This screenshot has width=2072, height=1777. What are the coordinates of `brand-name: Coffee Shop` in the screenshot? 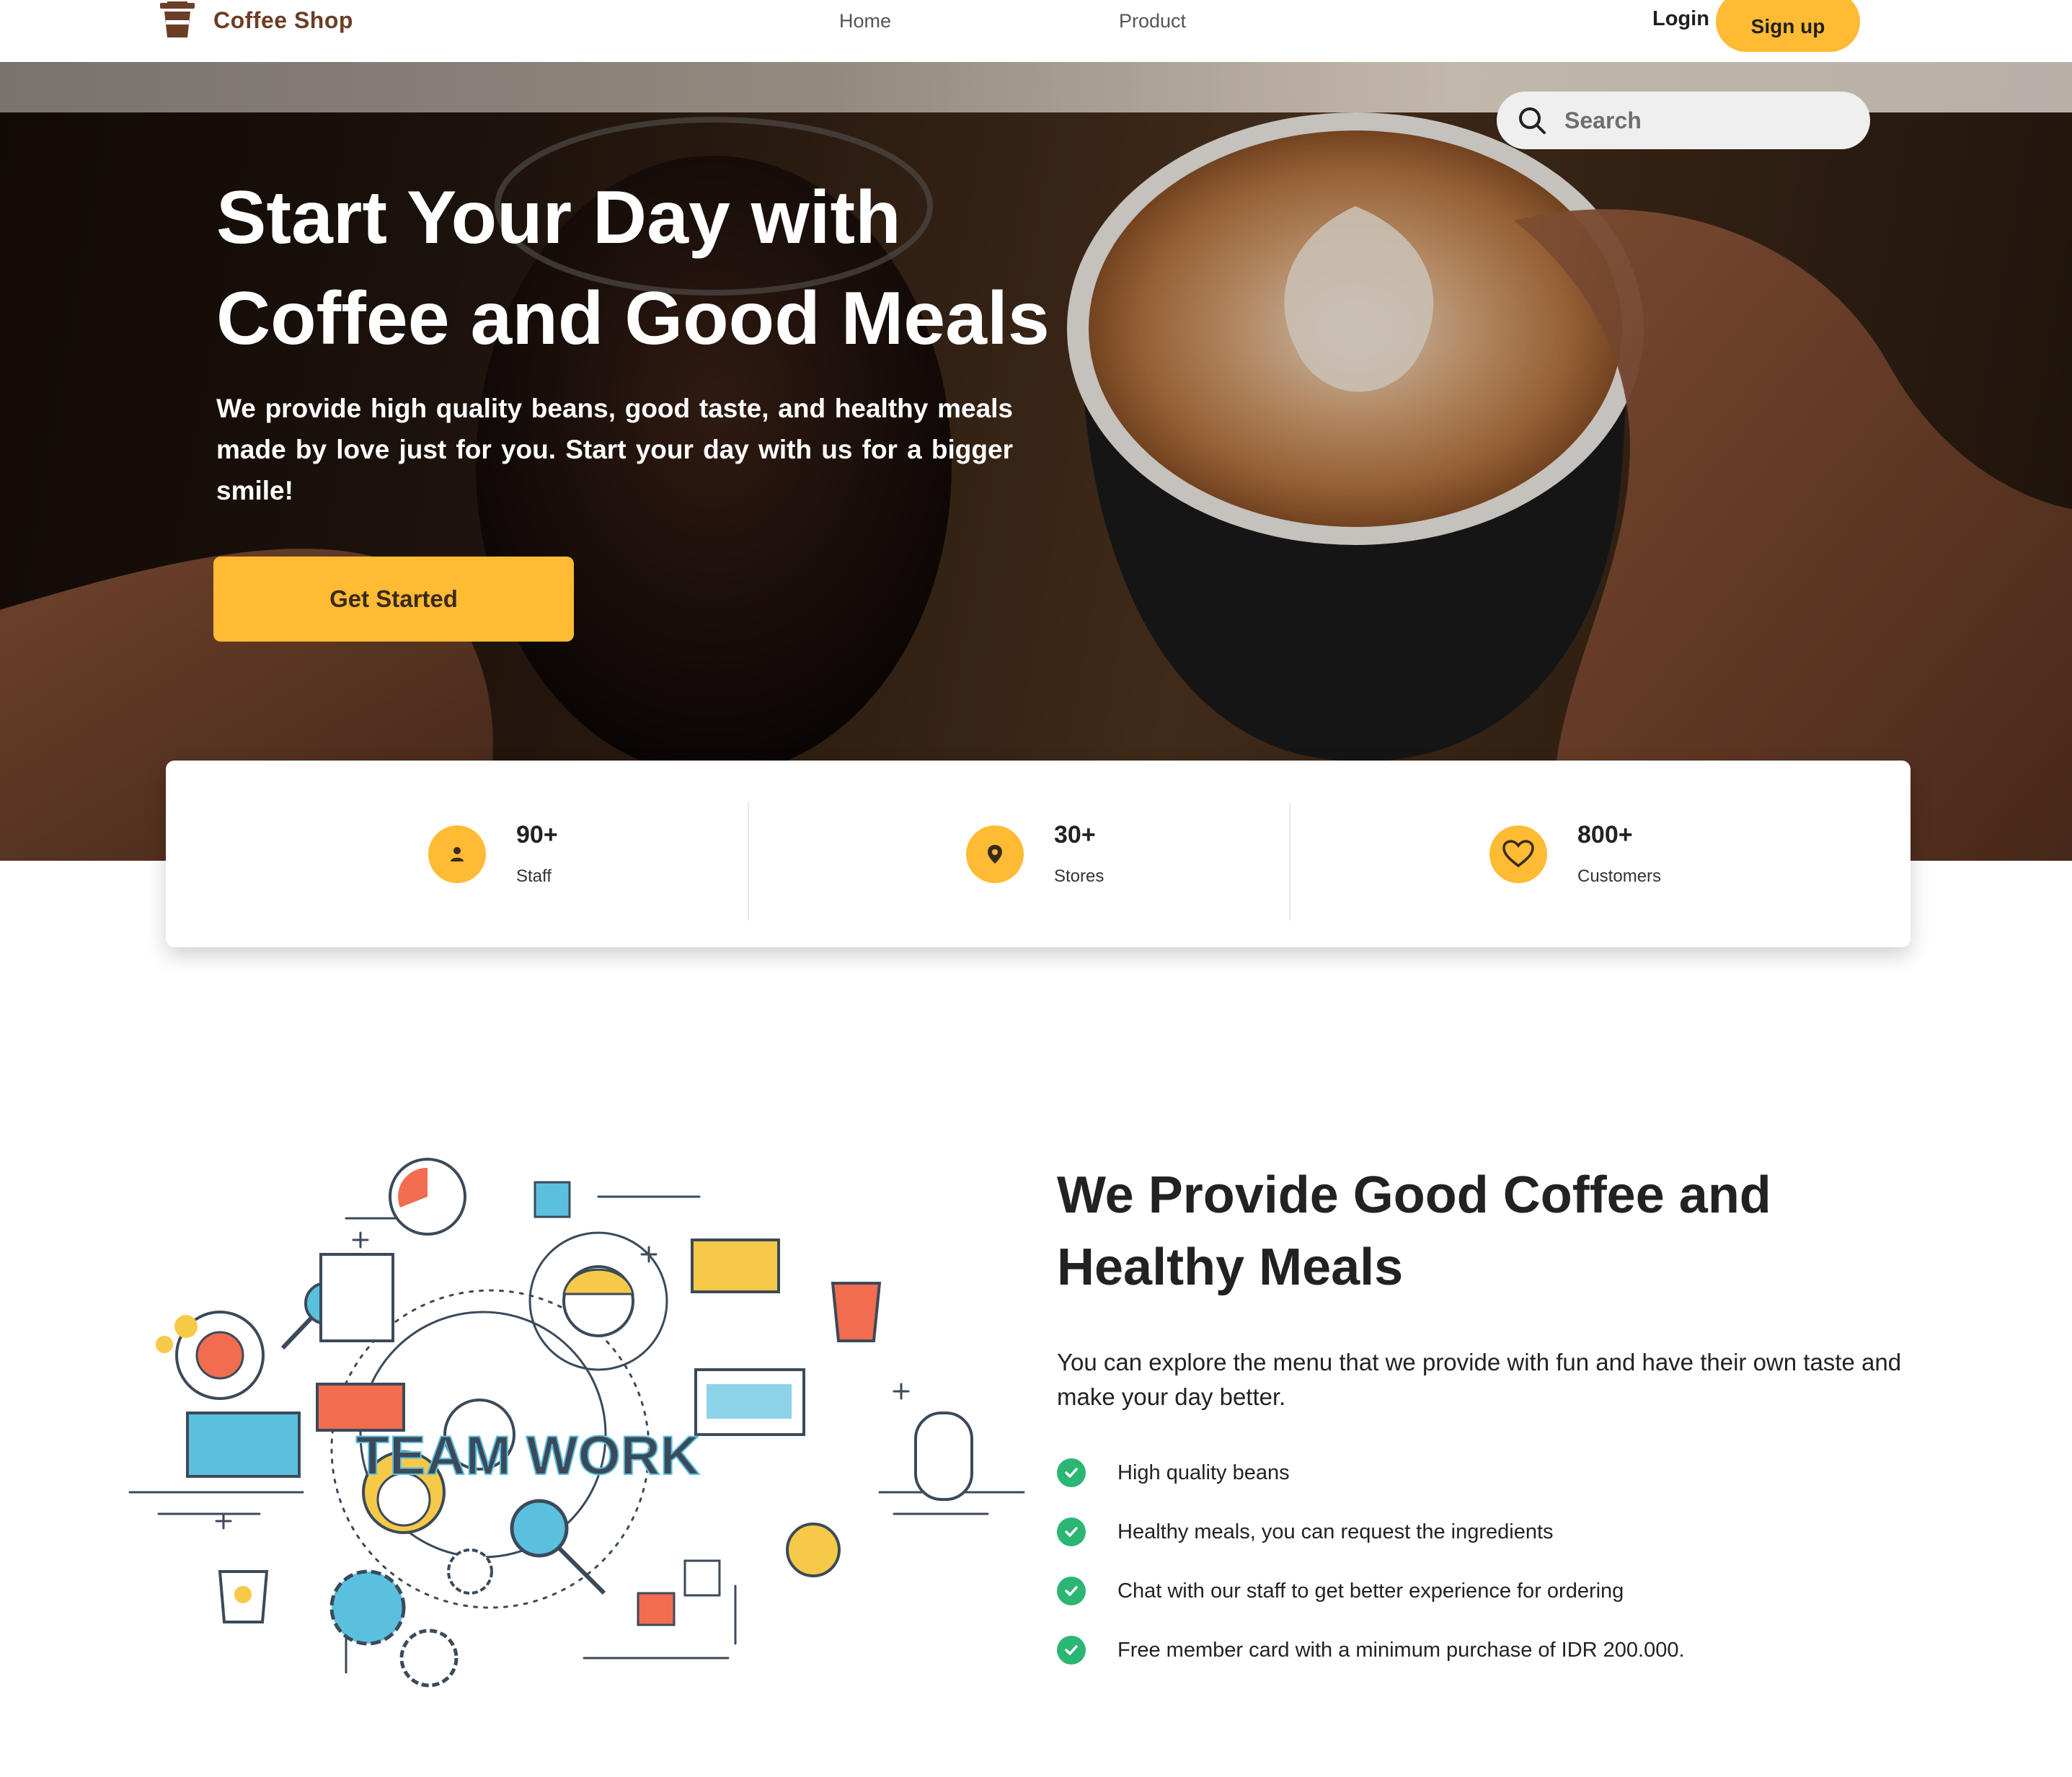 It's located at (283, 19).